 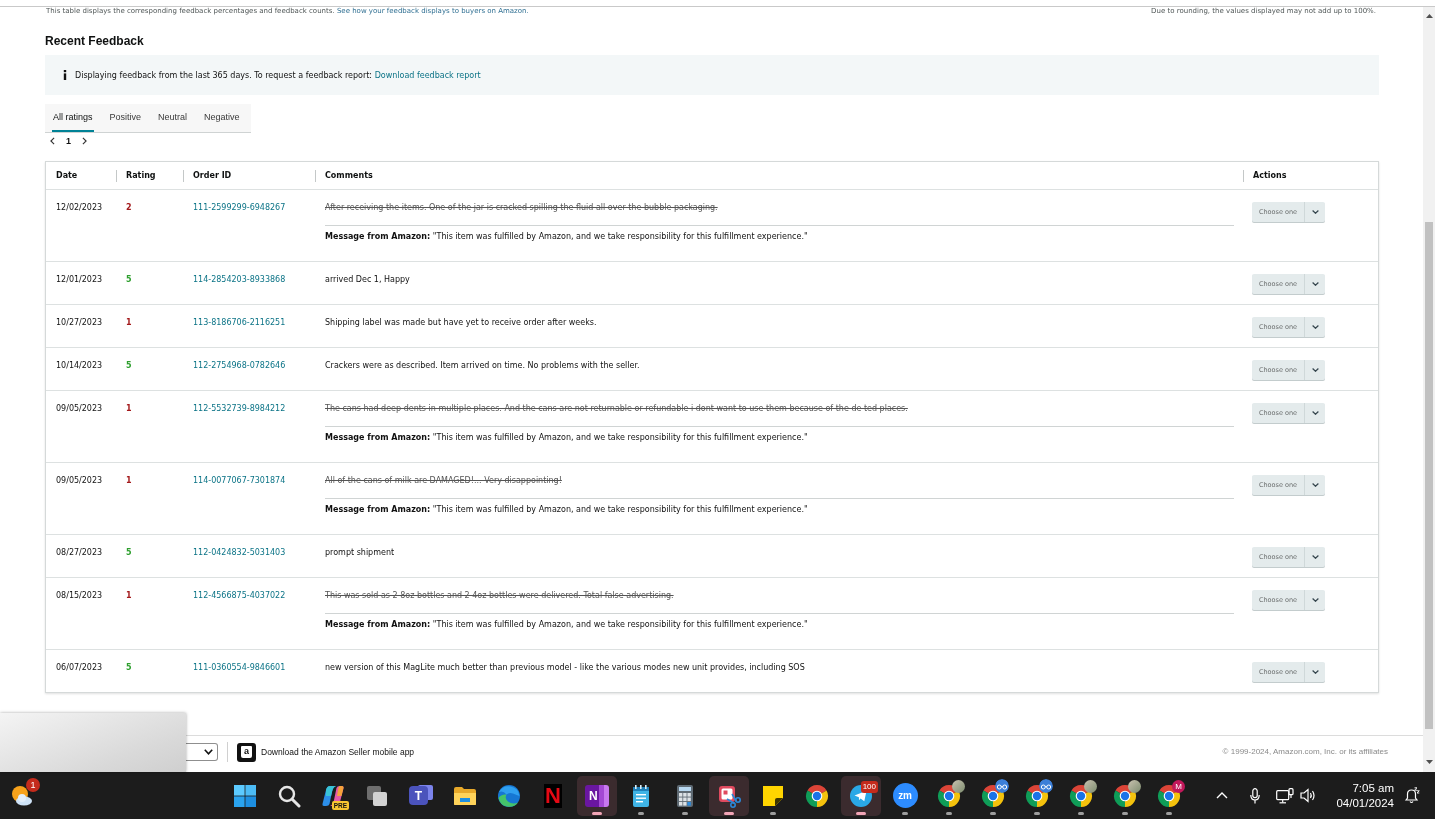 What do you see at coordinates (212, 175) in the screenshot?
I see `column-header: Order ID` at bounding box center [212, 175].